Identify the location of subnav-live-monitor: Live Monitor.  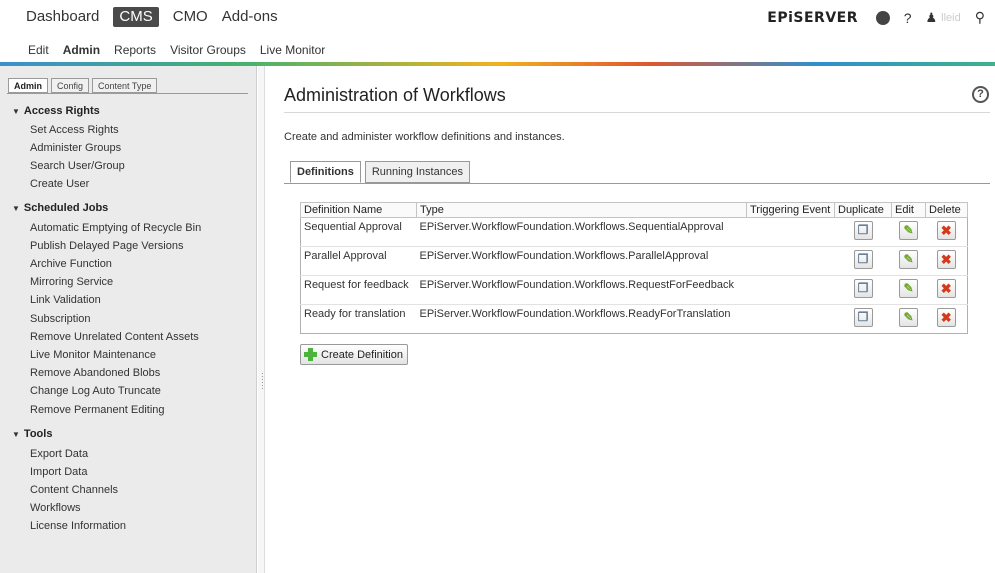
(292, 50).